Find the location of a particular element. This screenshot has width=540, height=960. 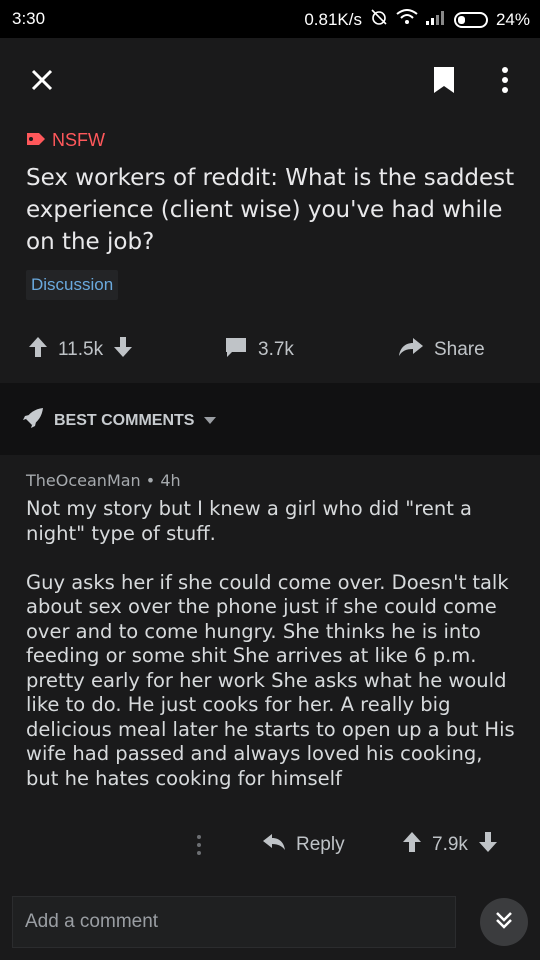

comments-sort-bar: BEST COMMENTS is located at coordinates (270, 419).